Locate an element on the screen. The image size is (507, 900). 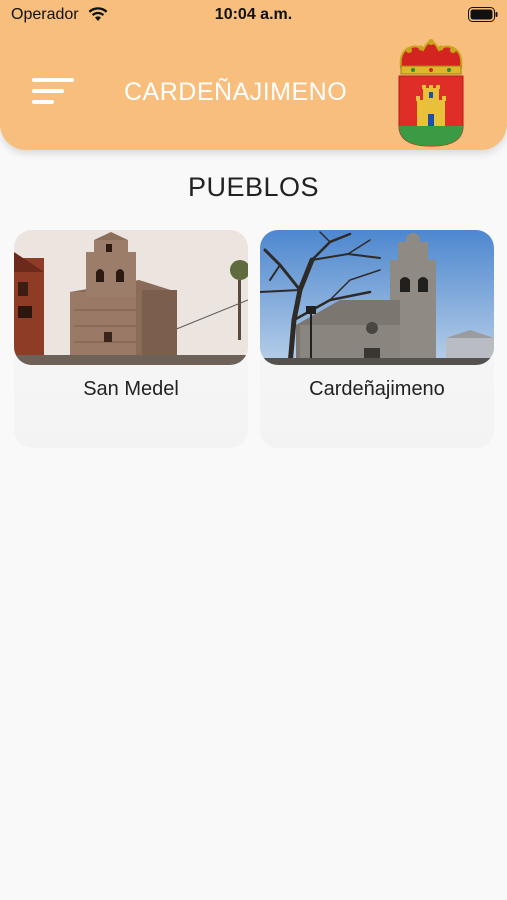
battery-icon is located at coordinates (483, 14).